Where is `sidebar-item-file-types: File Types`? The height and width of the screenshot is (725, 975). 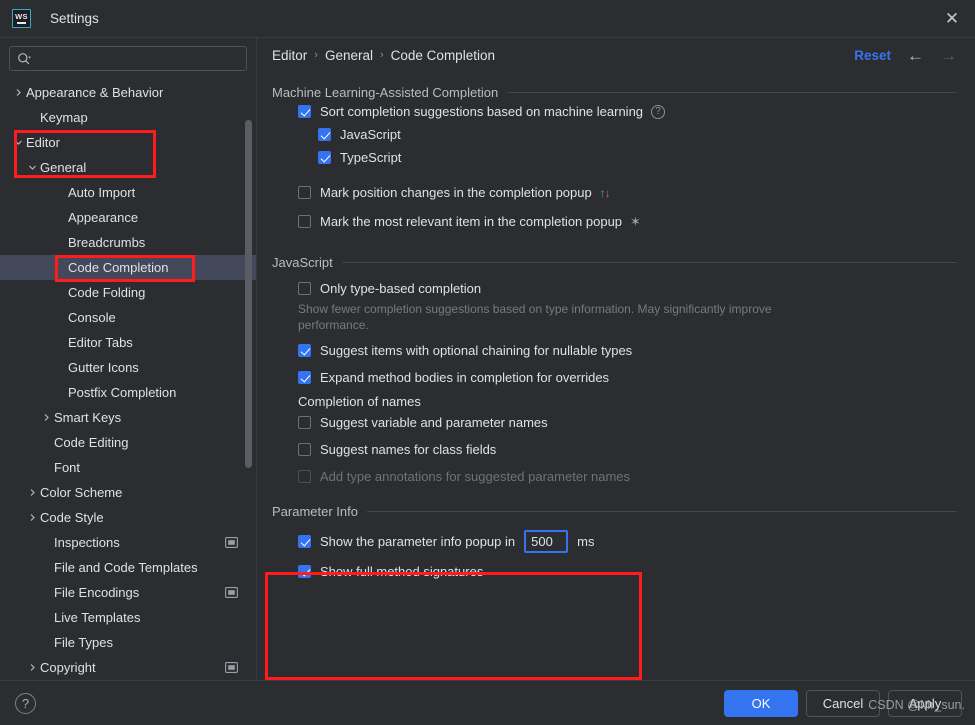 sidebar-item-file-types: File Types is located at coordinates (128, 642).